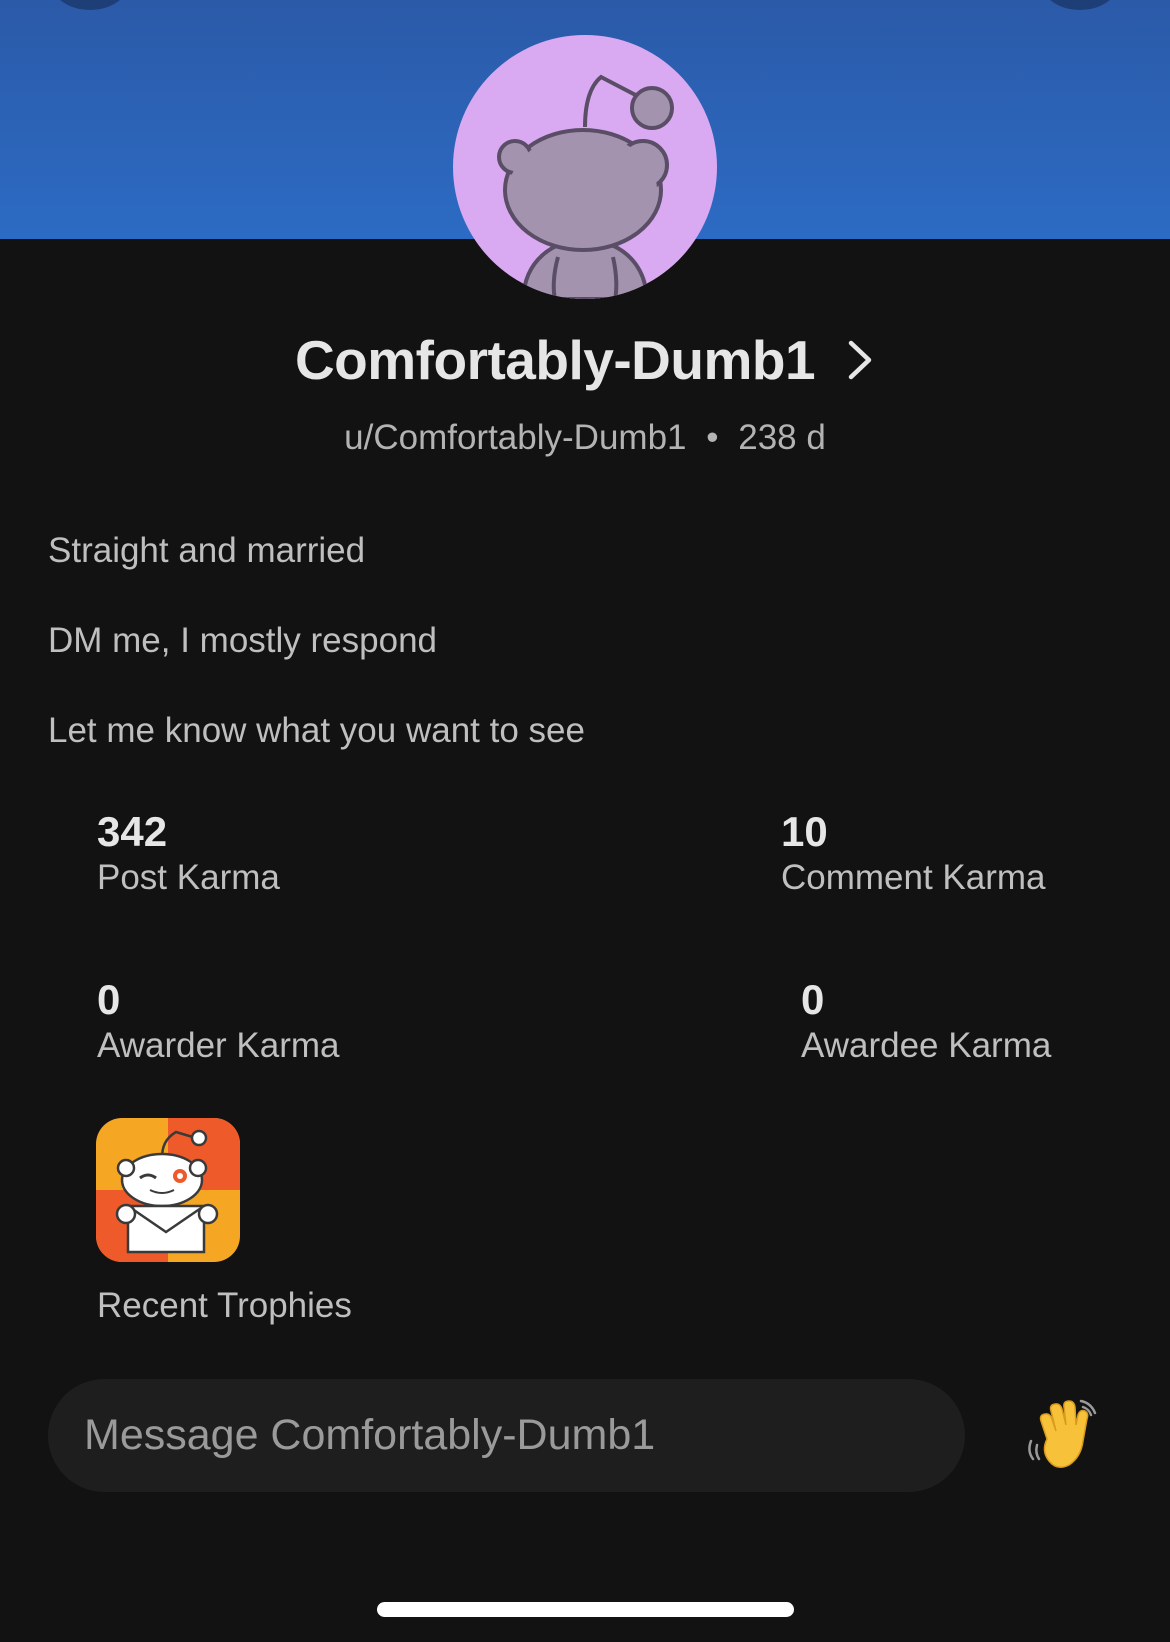 This screenshot has width=1170, height=1642. Describe the element at coordinates (585, 1609) in the screenshot. I see `home-indicator` at that location.